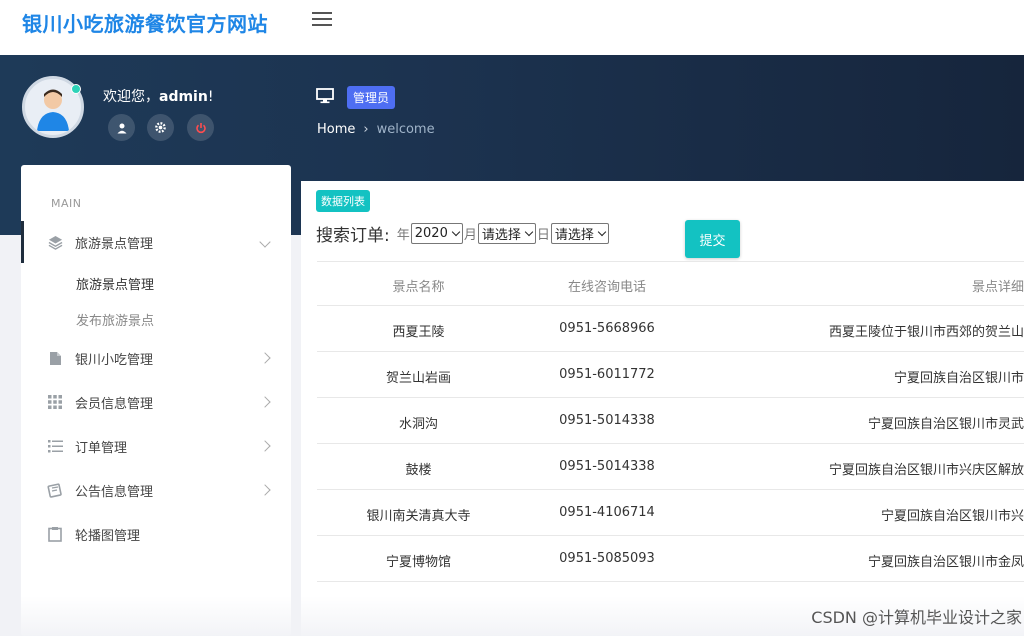 This screenshot has height=636, width=1024. I want to click on month-value: 请选择, so click(501, 235).